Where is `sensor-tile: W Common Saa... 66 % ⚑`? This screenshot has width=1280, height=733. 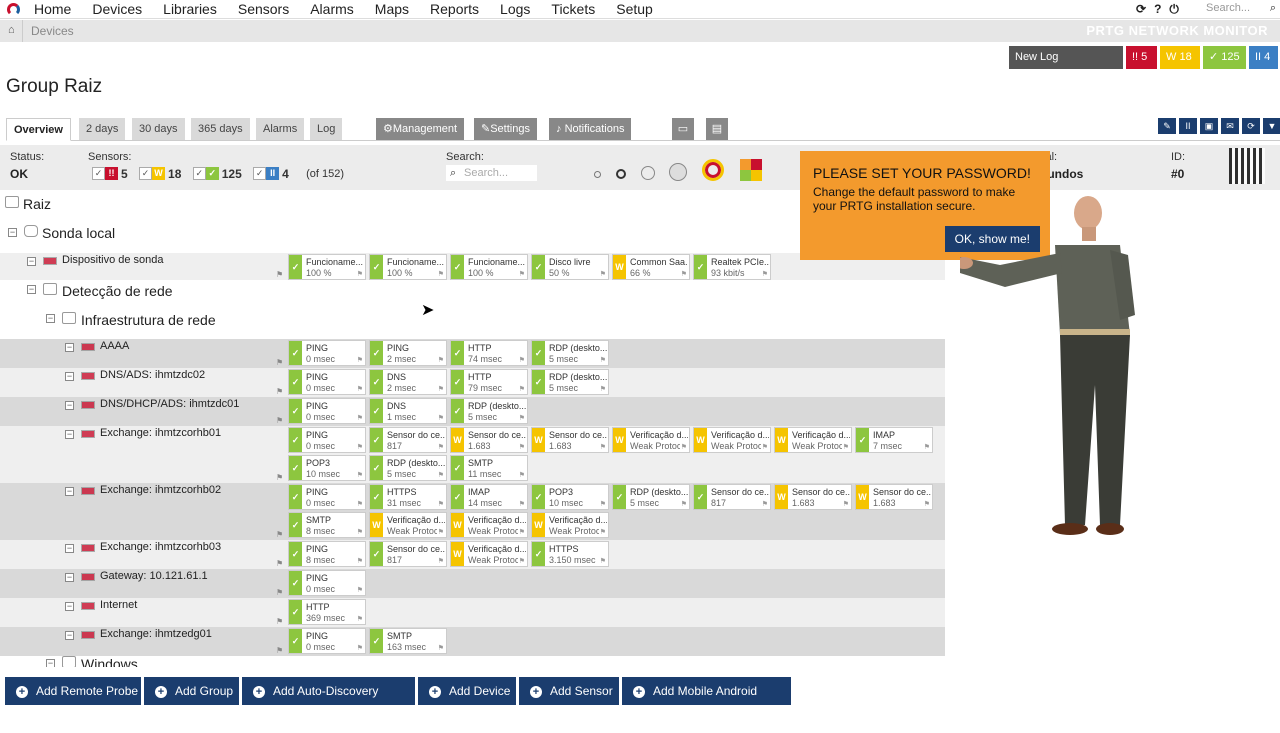 sensor-tile: W Common Saa... 66 % ⚑ is located at coordinates (651, 267).